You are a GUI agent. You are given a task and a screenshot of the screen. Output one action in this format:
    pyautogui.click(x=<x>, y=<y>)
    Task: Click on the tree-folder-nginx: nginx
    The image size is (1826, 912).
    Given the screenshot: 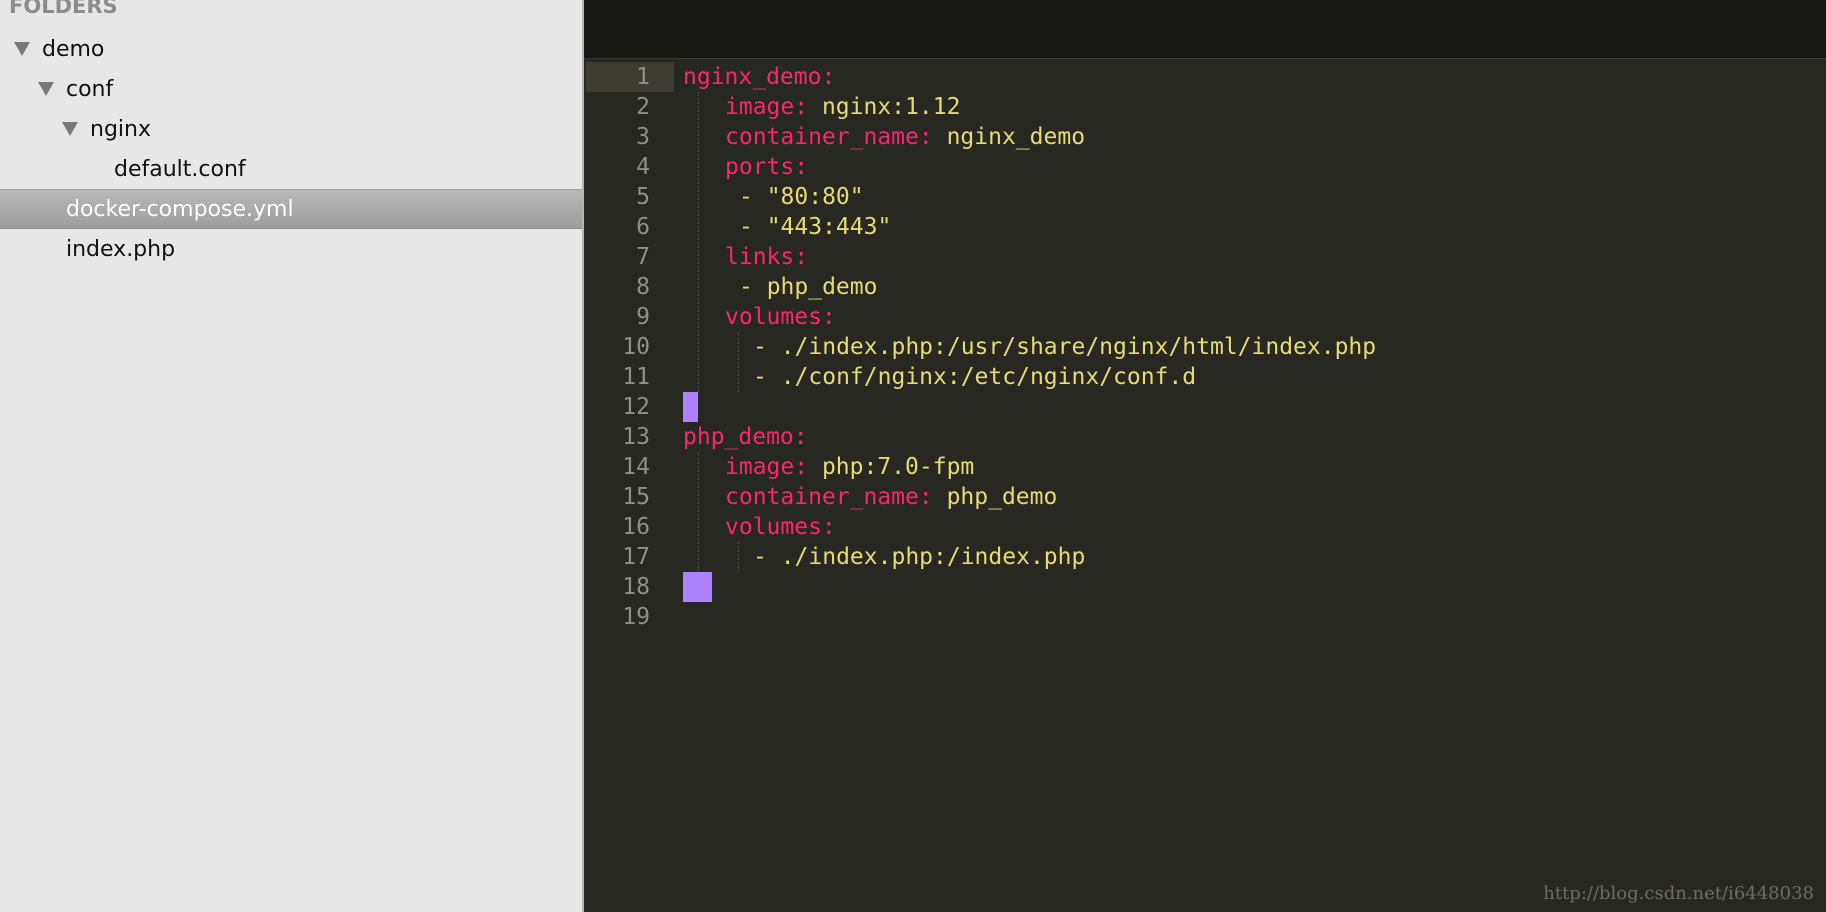 What is the action you would take?
    pyautogui.click(x=291, y=129)
    